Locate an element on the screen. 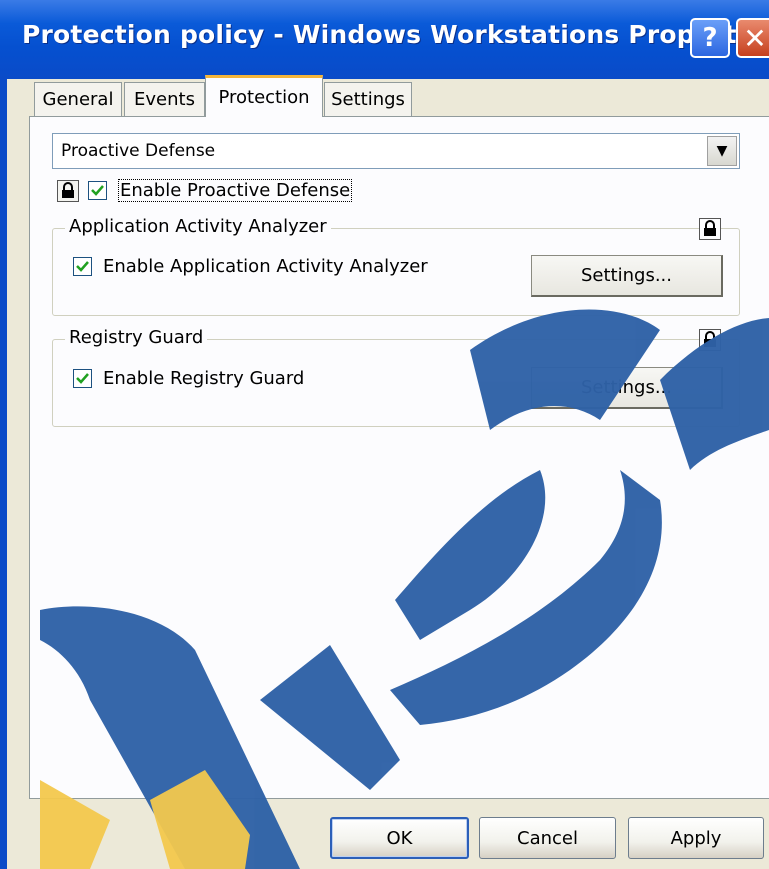  tab-protection: Protection is located at coordinates (264, 96).